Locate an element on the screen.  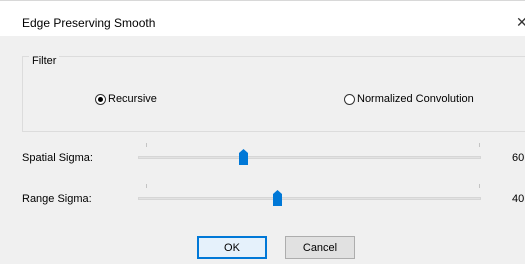
range-sigma-slider-thumb is located at coordinates (277, 198).